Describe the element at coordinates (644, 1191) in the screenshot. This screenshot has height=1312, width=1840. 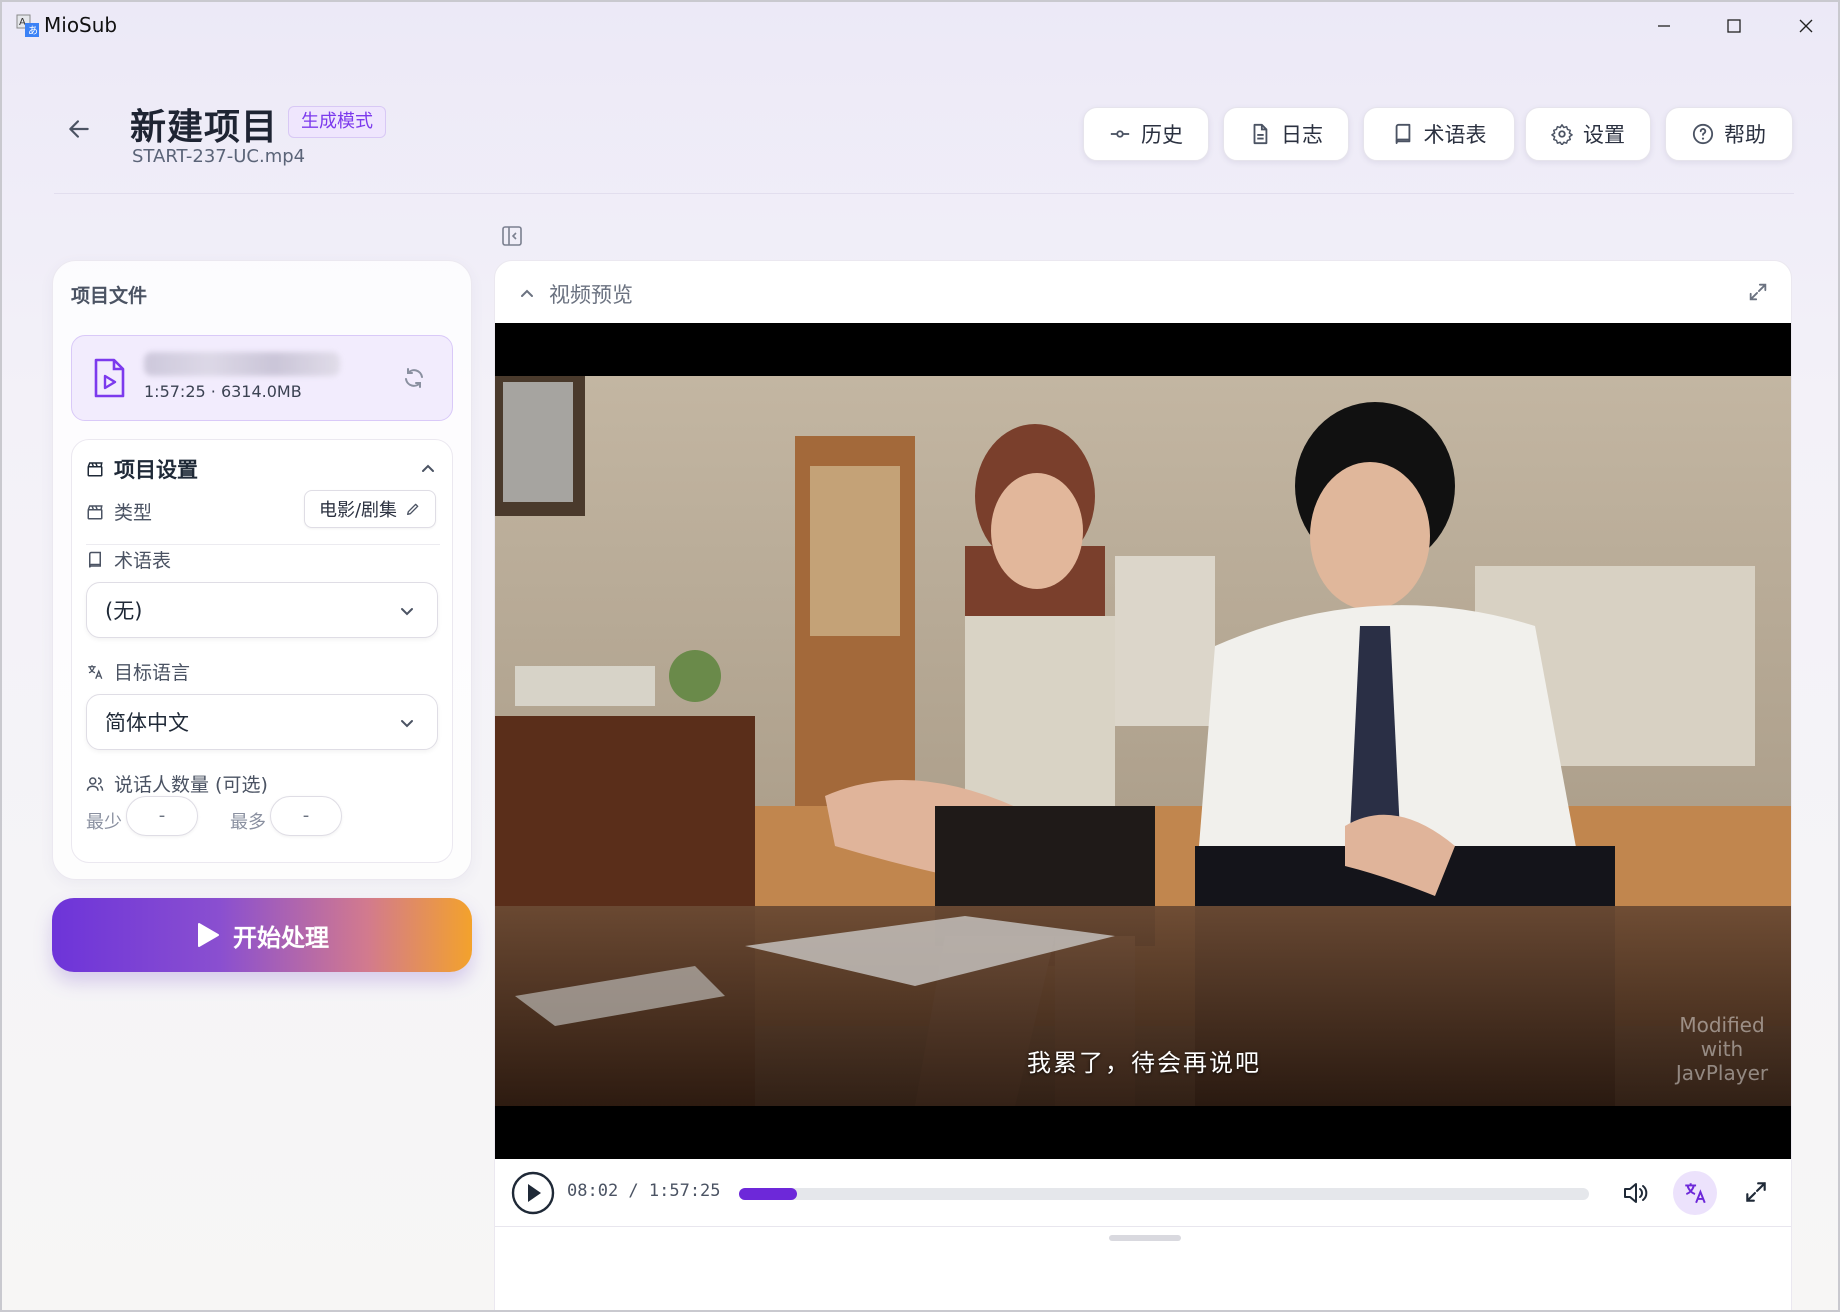
I see `playback-time: 08:02 / 1:57:25` at that location.